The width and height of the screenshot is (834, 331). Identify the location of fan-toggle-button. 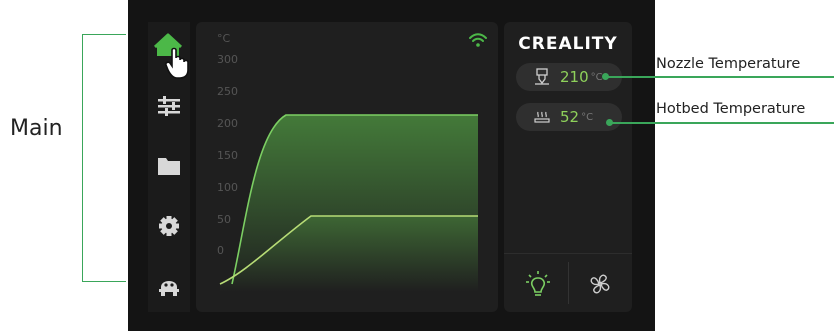
(600, 284).